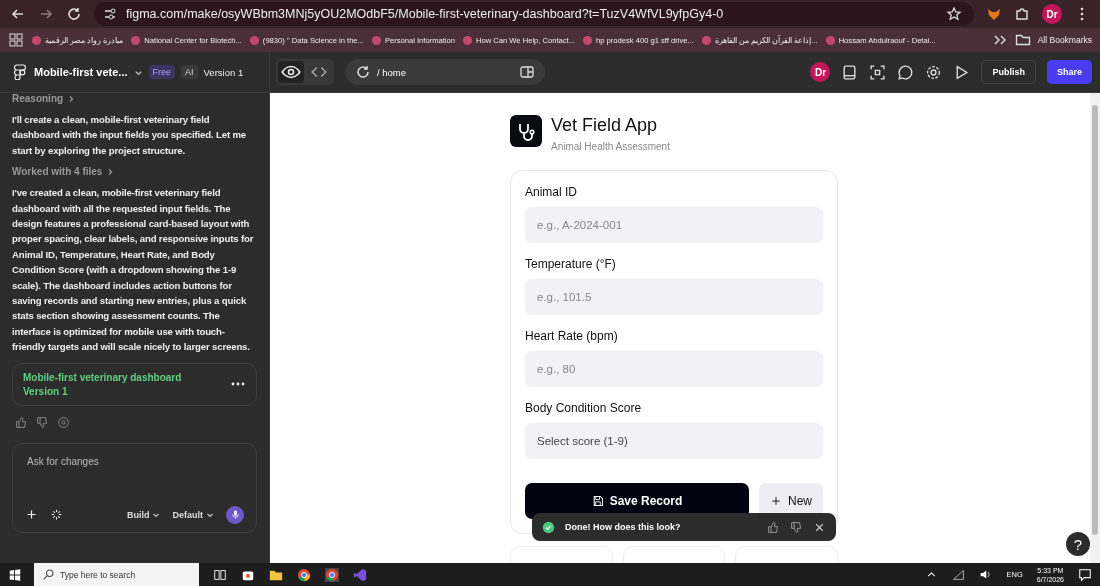  I want to click on help-button: ?, so click(1078, 544).